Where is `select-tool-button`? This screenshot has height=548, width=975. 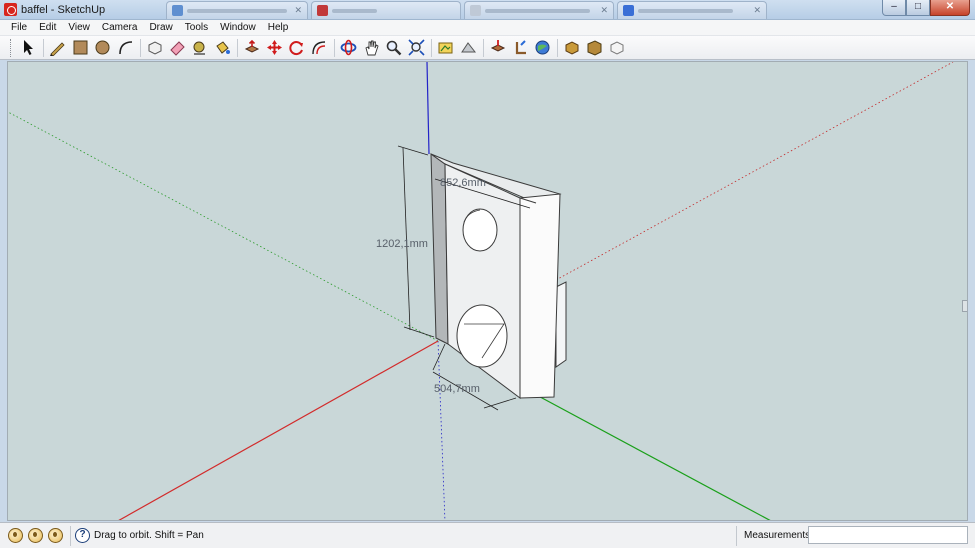
select-tool-button is located at coordinates (28, 48).